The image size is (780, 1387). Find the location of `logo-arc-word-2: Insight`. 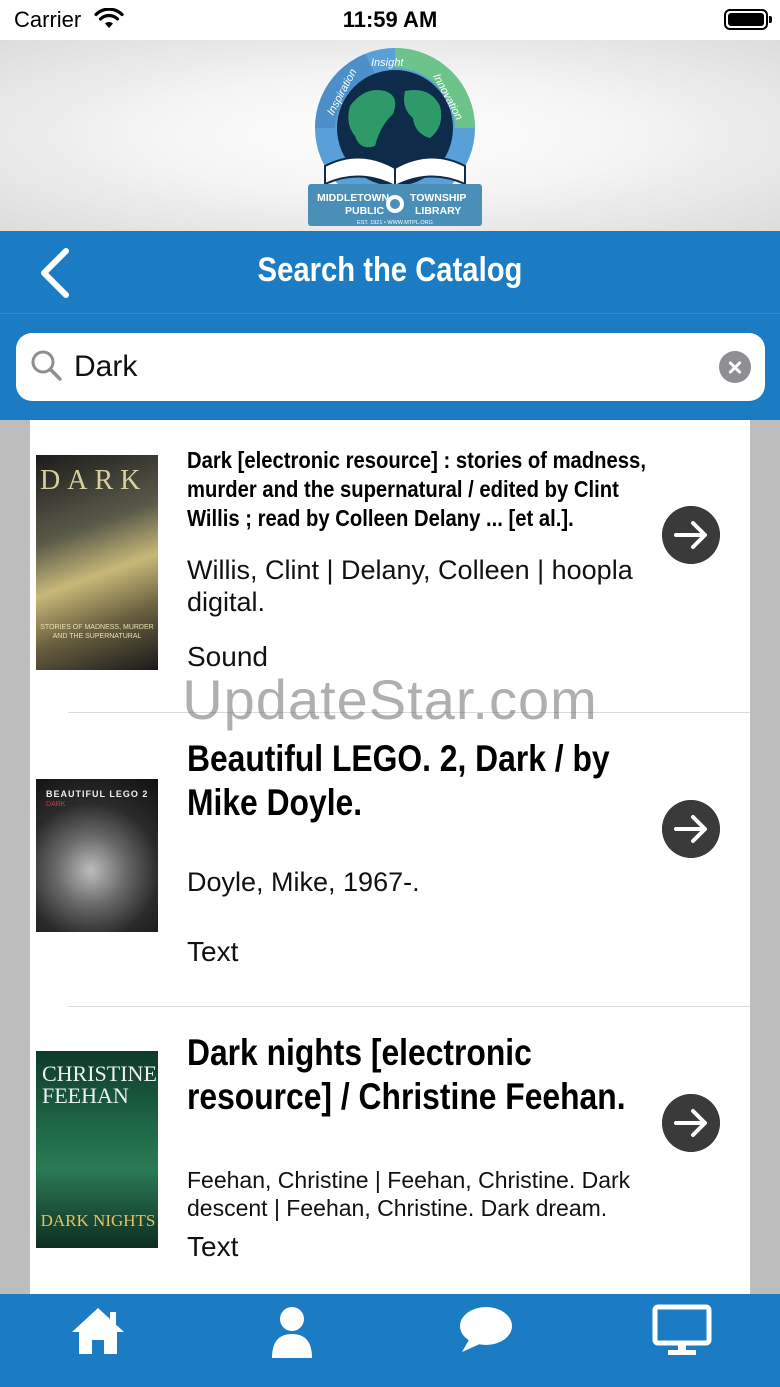

logo-arc-word-2: Insight is located at coordinates (387, 63).